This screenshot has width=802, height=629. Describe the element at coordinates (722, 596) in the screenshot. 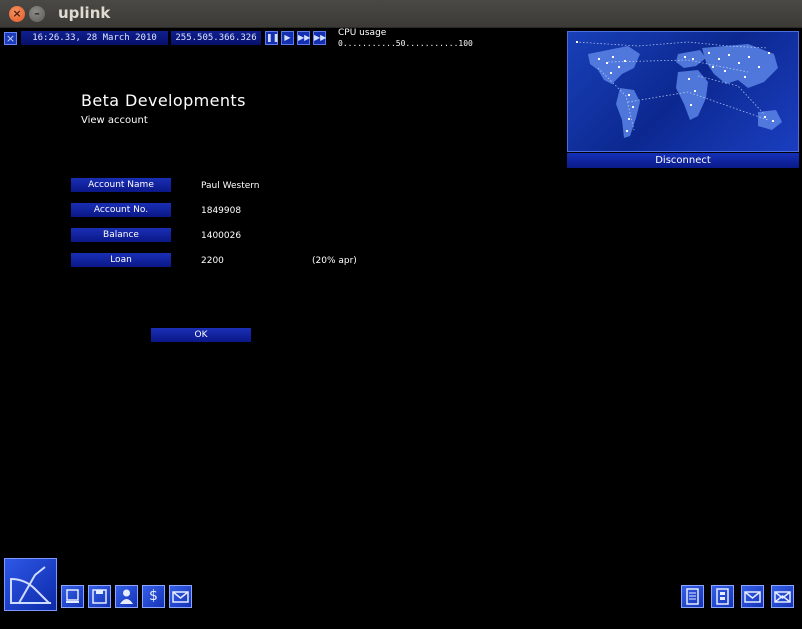

I see `memory-icon` at that location.